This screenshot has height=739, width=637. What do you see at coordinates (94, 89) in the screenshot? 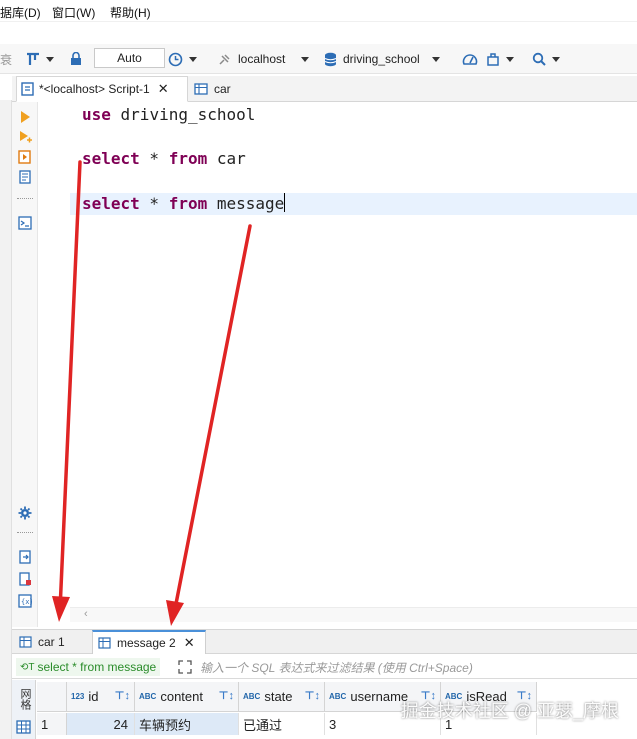
I see `tab-script-1-label: *<localhost> Script-1` at bounding box center [94, 89].